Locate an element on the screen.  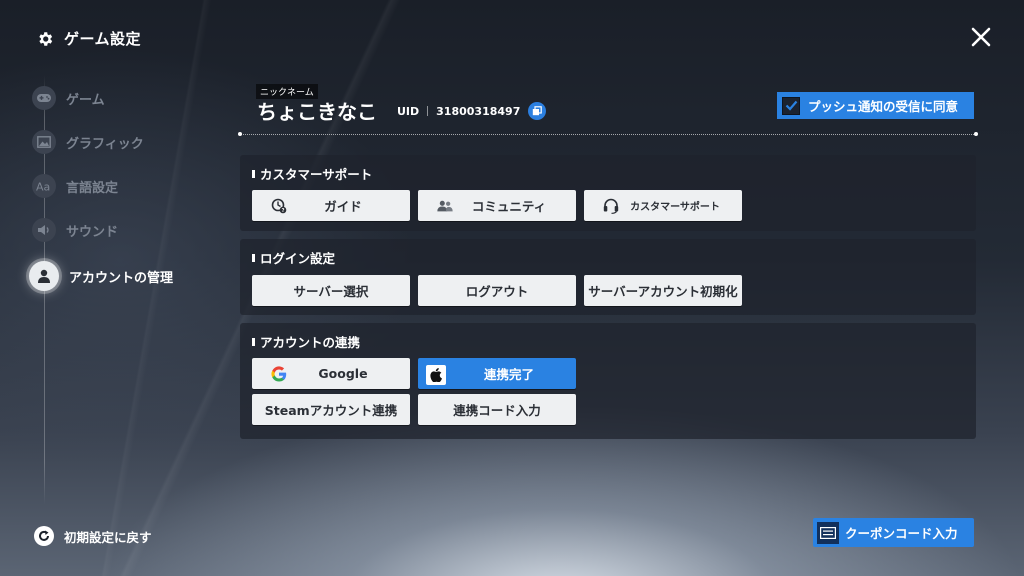
server-account-reset-button: サーバーアカウント初期化 is located at coordinates (663, 290).